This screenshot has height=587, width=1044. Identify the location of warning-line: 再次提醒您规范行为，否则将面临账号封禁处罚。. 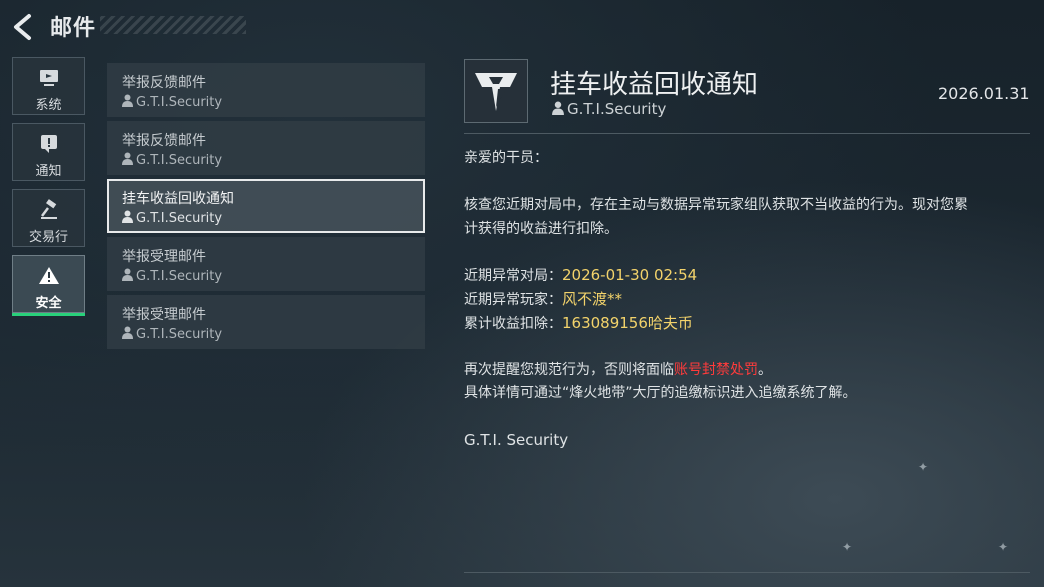
(618, 370).